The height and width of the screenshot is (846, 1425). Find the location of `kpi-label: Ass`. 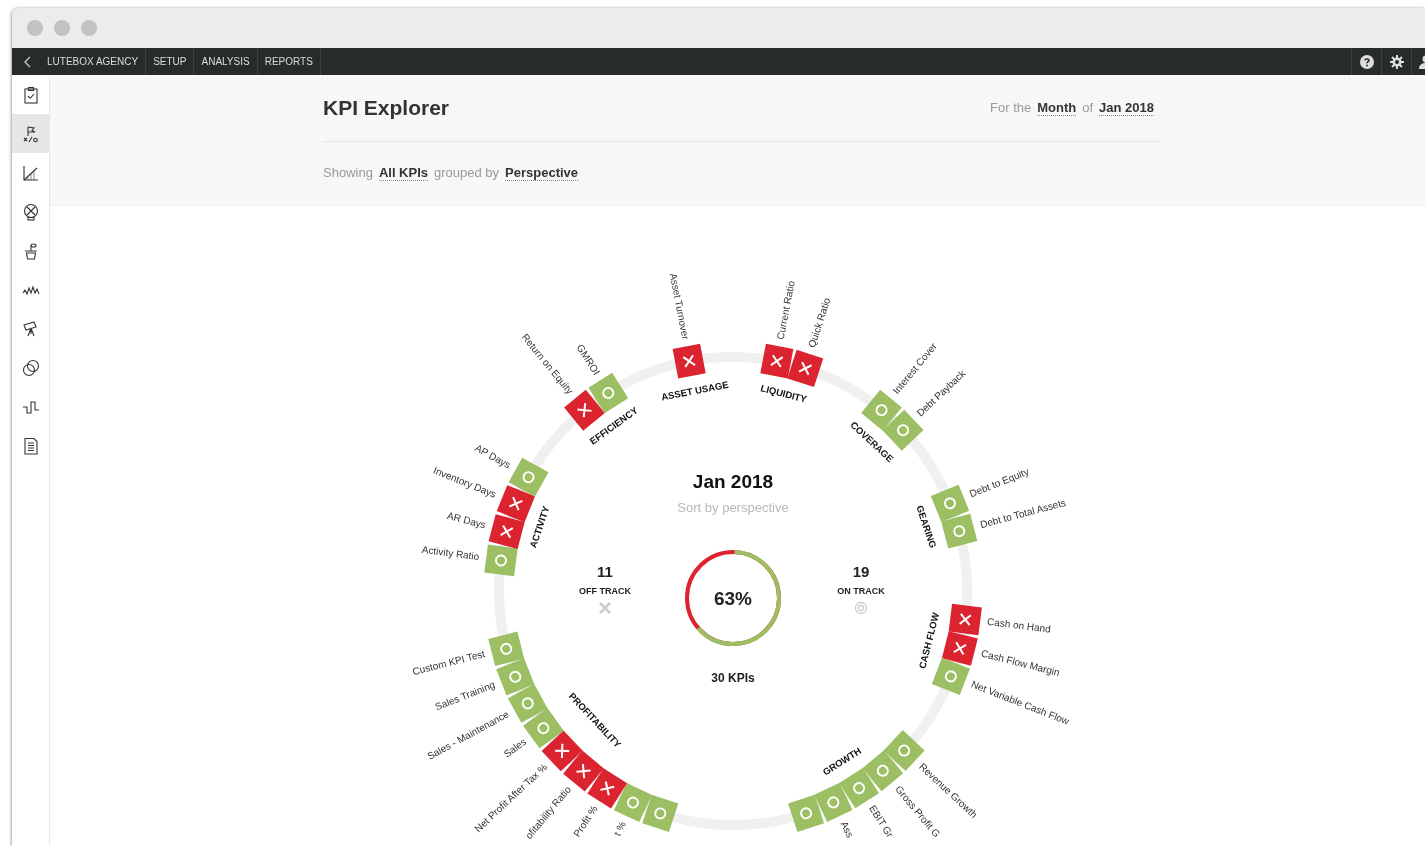

kpi-label: Ass is located at coordinates (847, 829).